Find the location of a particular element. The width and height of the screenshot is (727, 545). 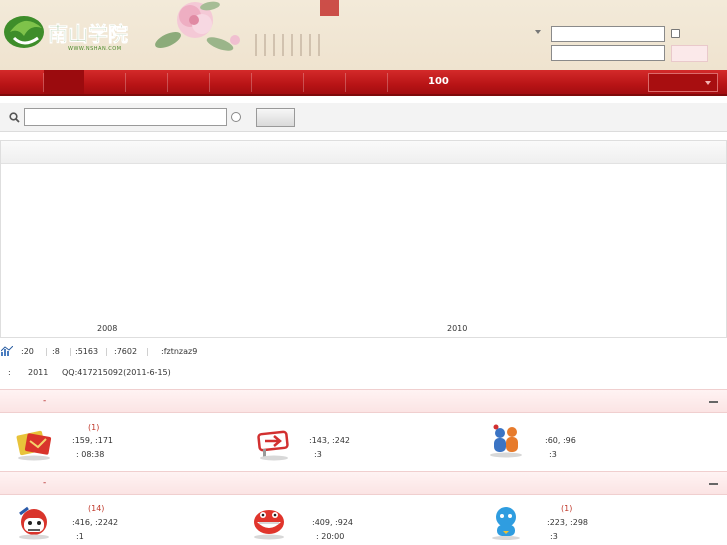

stat-yesterday: :8 is located at coordinates (56, 351).